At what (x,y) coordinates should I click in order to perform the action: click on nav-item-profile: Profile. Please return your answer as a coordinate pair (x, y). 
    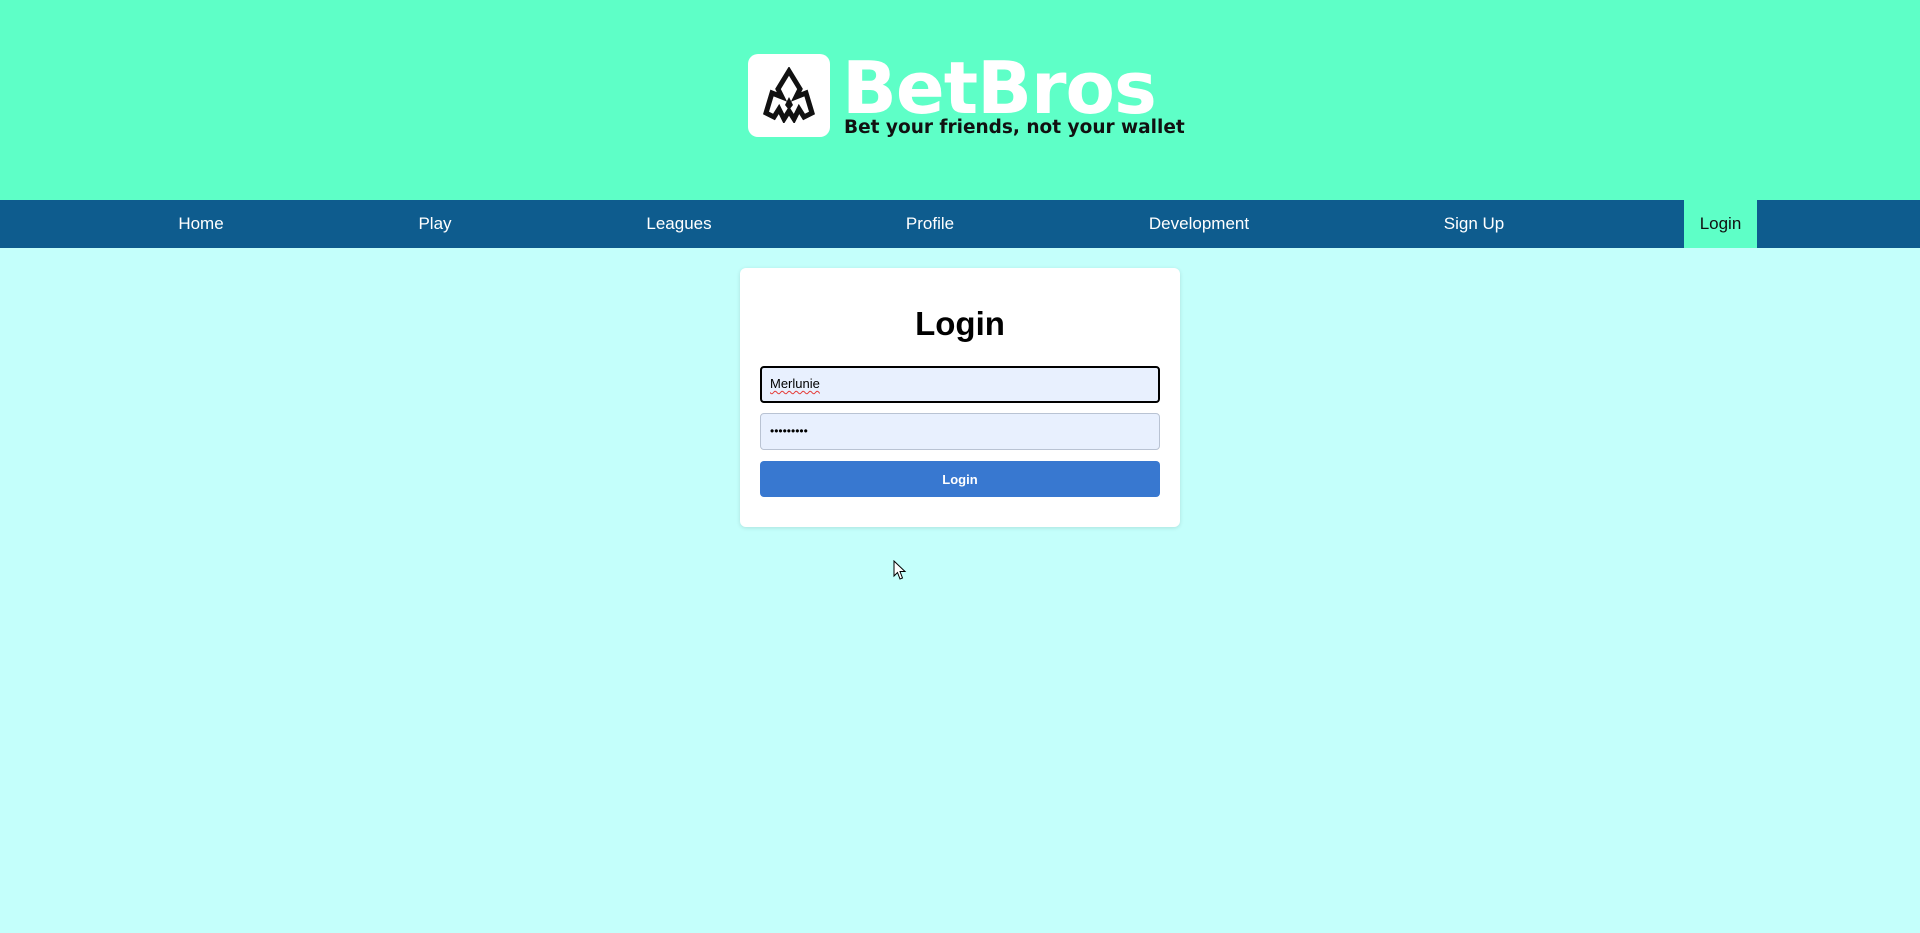
    Looking at the image, I should click on (930, 224).